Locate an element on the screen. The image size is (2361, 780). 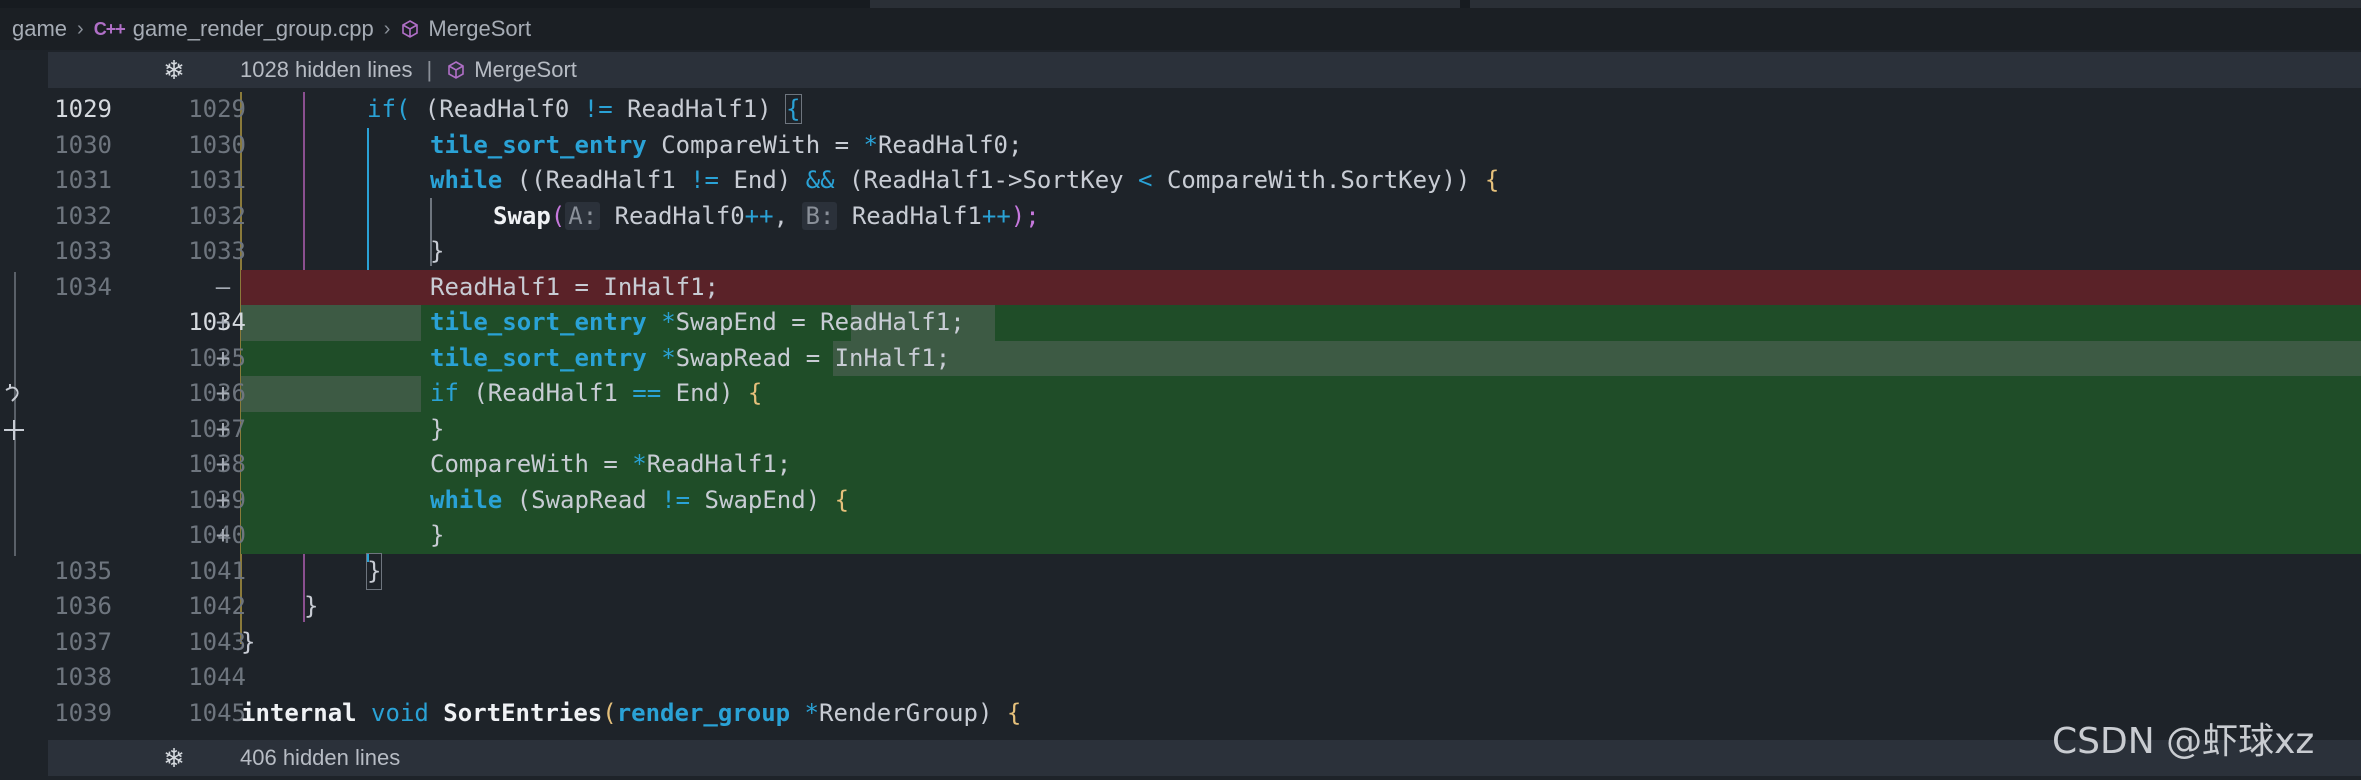
operator: != is located at coordinates (598, 109).